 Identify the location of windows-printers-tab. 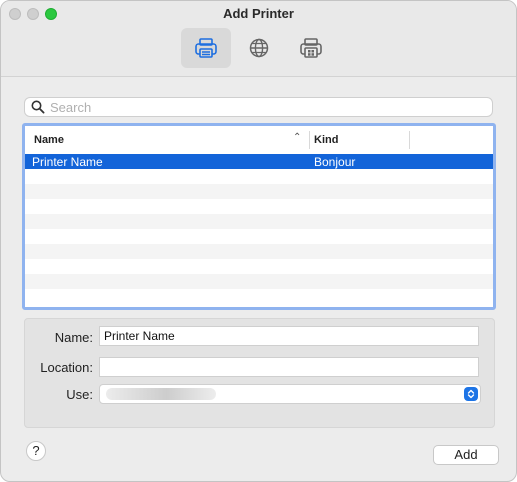
(311, 48).